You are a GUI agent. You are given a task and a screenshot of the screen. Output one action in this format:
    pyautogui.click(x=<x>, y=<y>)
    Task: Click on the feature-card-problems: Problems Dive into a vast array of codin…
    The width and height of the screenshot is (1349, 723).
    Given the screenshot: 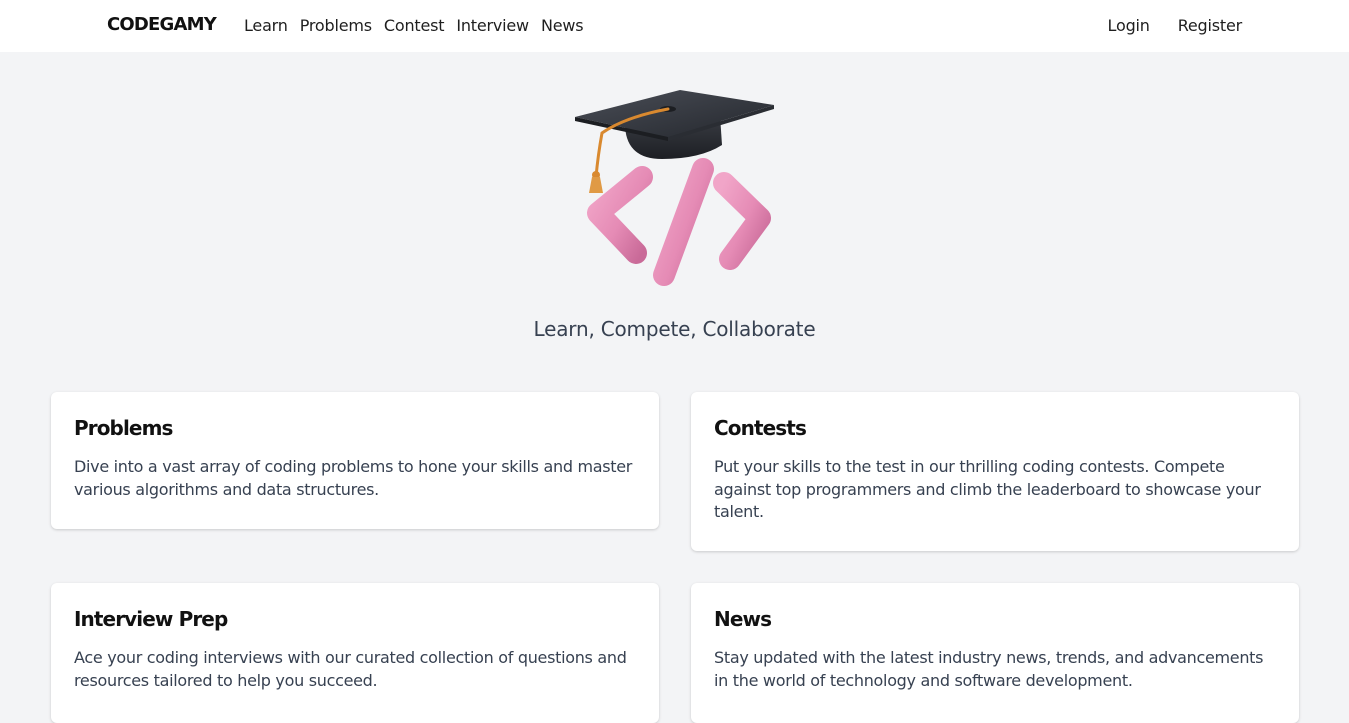 What is the action you would take?
    pyautogui.click(x=355, y=460)
    